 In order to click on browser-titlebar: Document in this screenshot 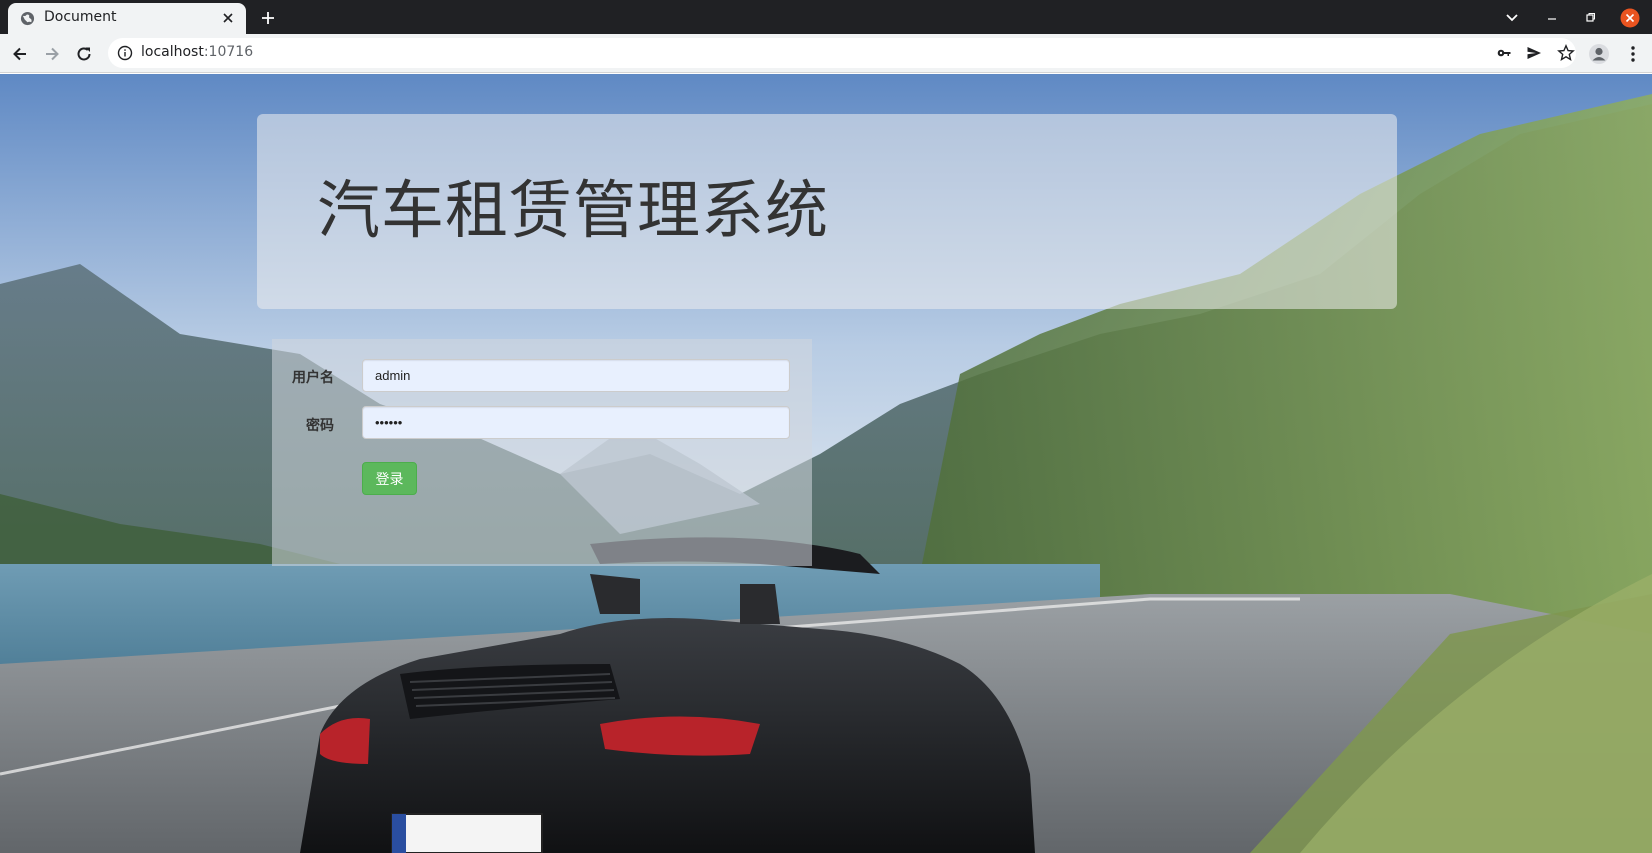, I will do `click(826, 17)`.